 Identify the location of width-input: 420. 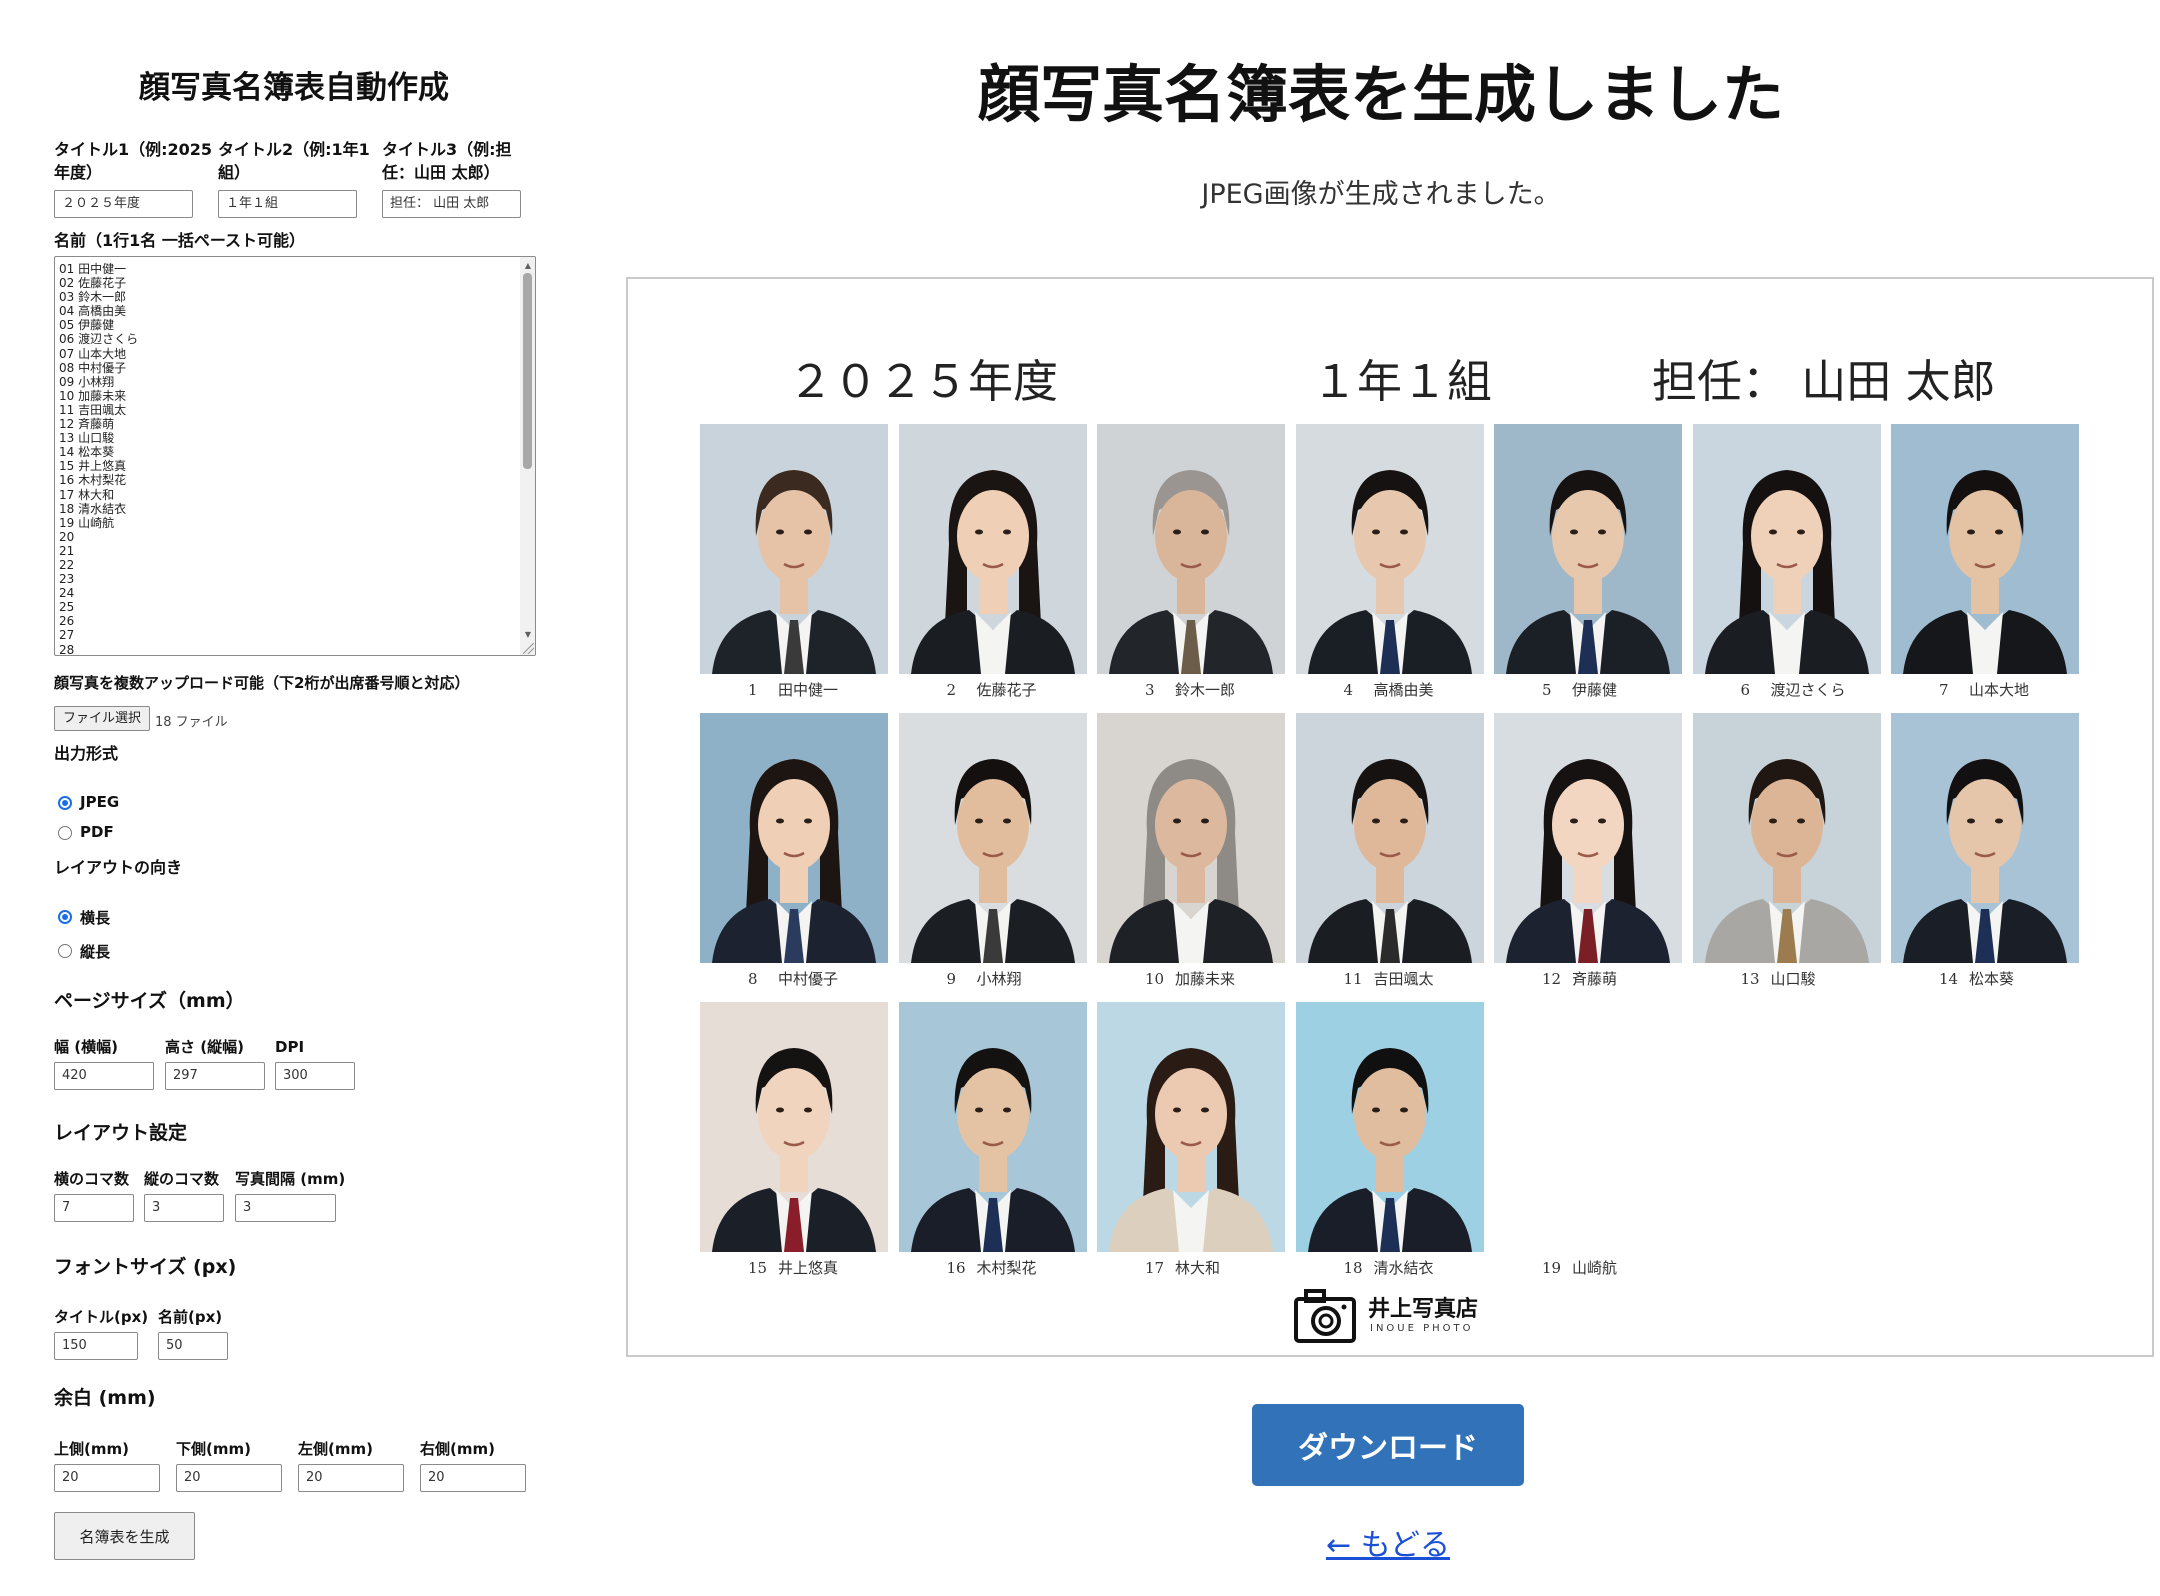
(104, 1076).